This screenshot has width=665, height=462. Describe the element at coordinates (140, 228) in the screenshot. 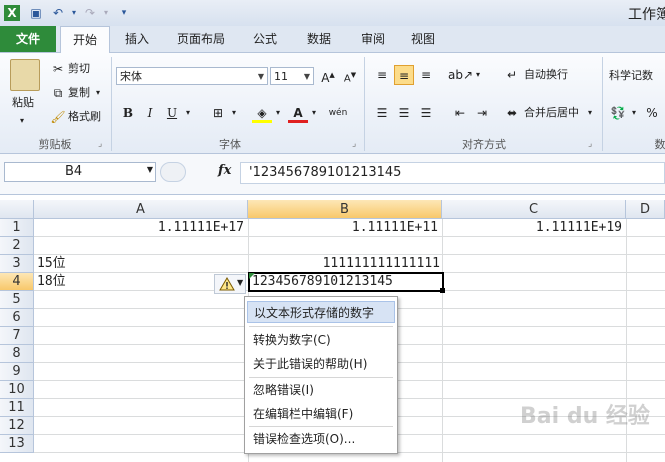

I see `cell-a1: 1.11111E+17` at that location.